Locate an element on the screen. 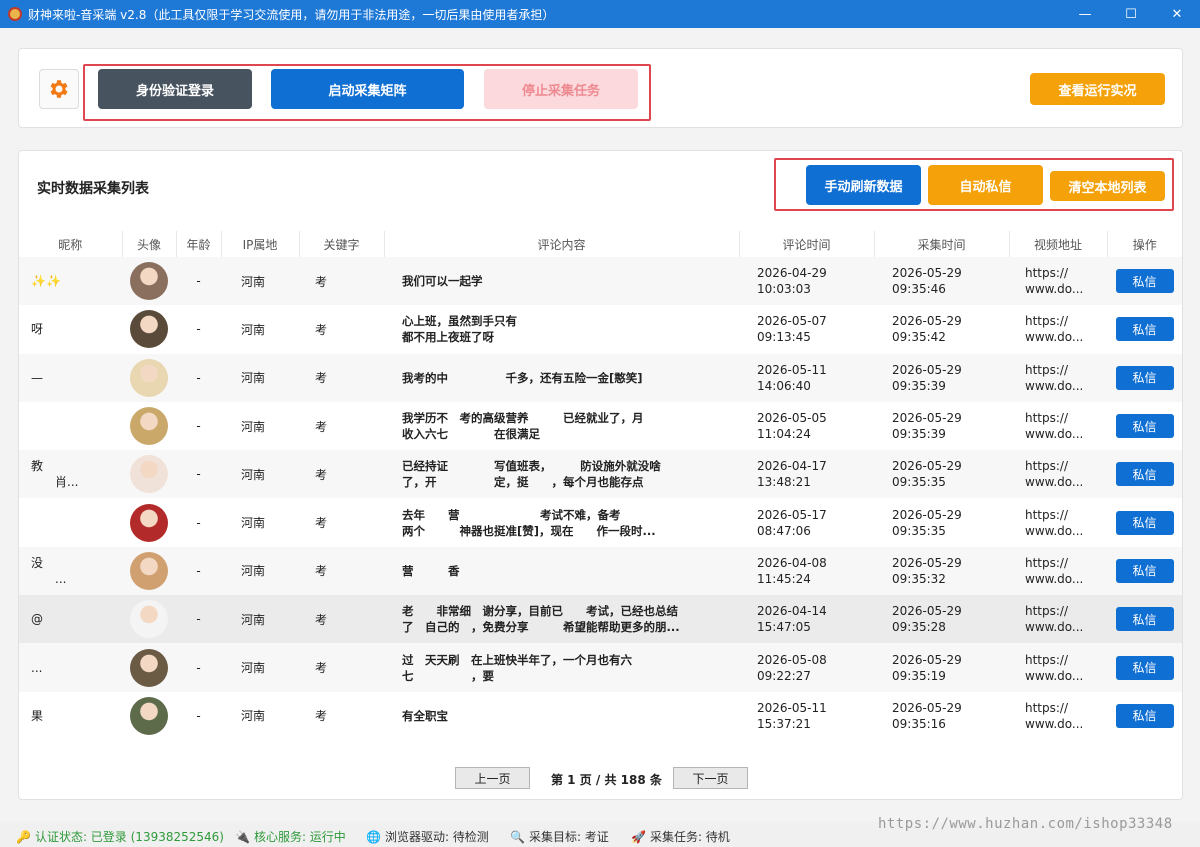  search-icon: 🔍 is located at coordinates (517, 836).